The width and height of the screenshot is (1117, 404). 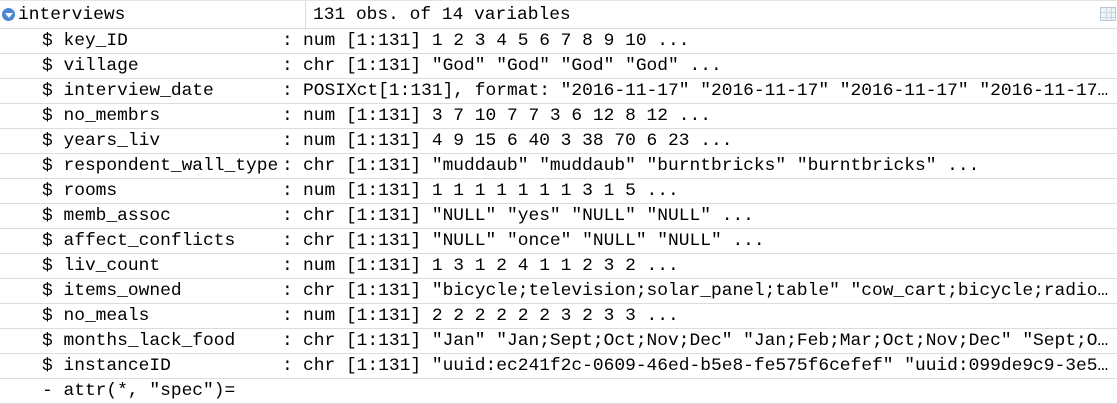 What do you see at coordinates (112, 291) in the screenshot?
I see `variable-name: $ items_owned` at bounding box center [112, 291].